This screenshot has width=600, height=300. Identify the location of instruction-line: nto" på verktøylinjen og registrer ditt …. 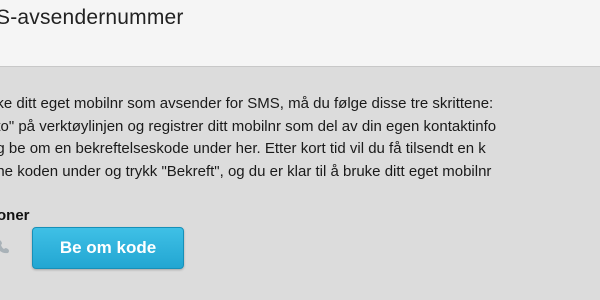
(248, 126).